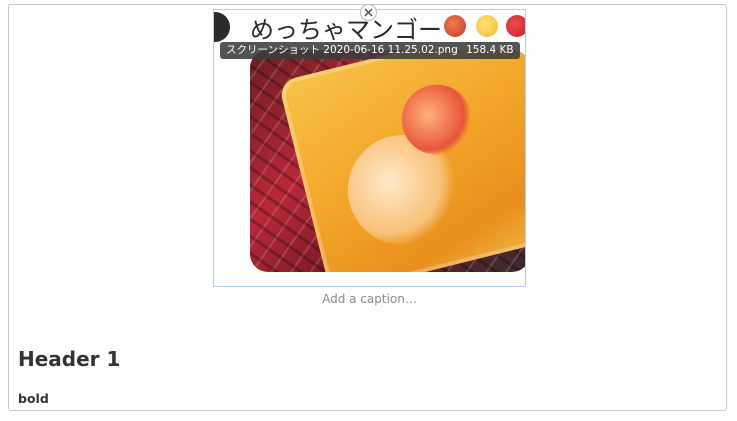 Image resolution: width=737 pixels, height=421 pixels. Describe the element at coordinates (342, 50) in the screenshot. I see `attachment-filename: スクリーンショット 2020-06-16 11.25.02.png` at that location.